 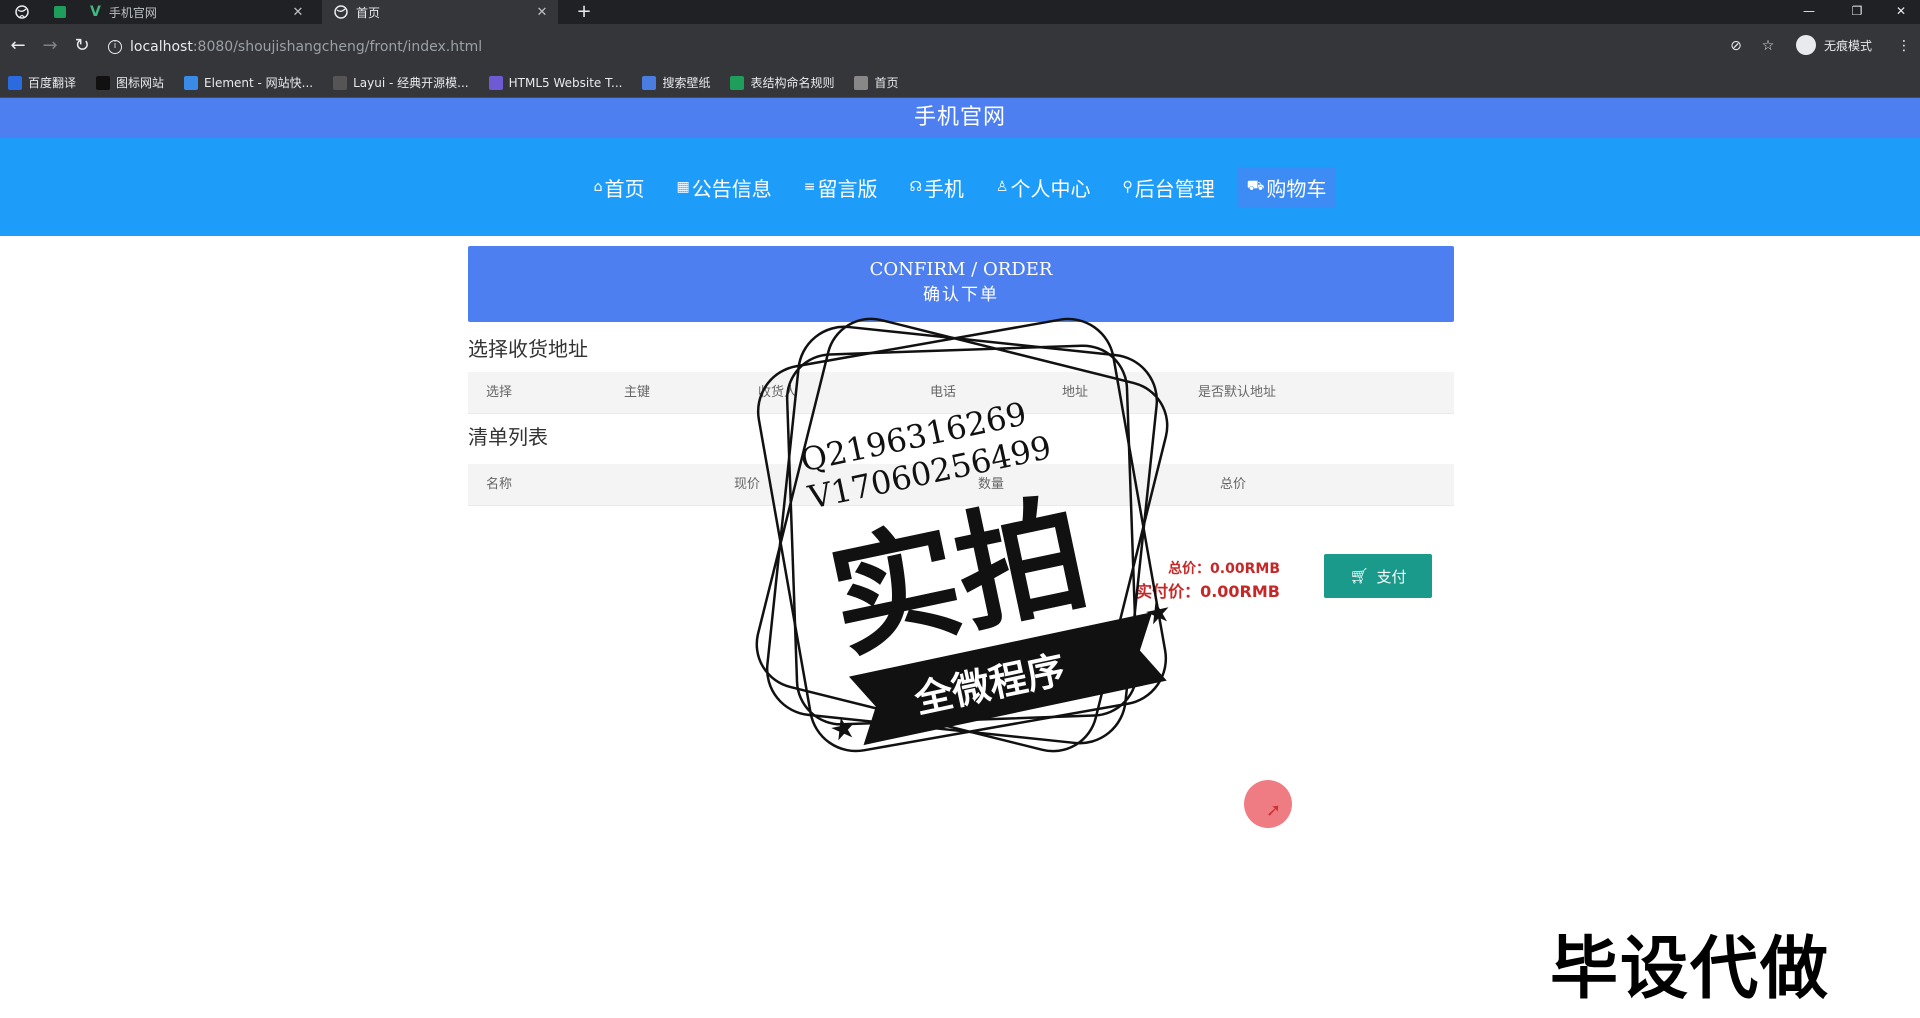 What do you see at coordinates (337, 47) in the screenshot?
I see `url-path: :8080/shoujishangcheng/front/index.html` at bounding box center [337, 47].